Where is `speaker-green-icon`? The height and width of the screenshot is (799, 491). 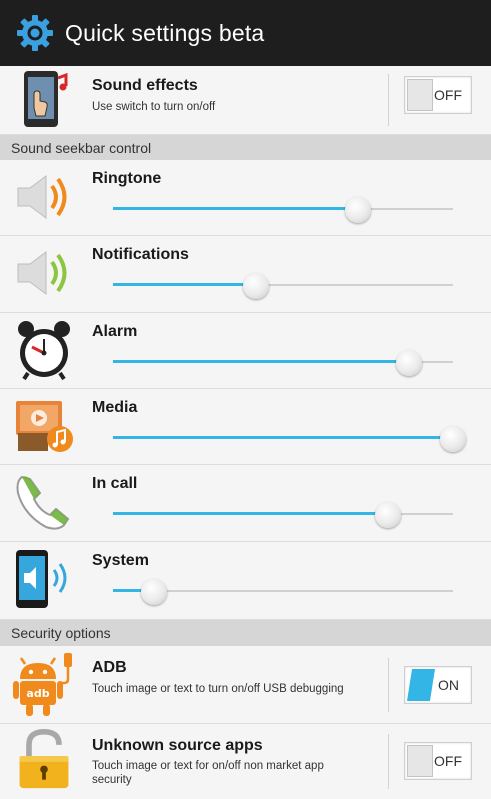 speaker-green-icon is located at coordinates (44, 273).